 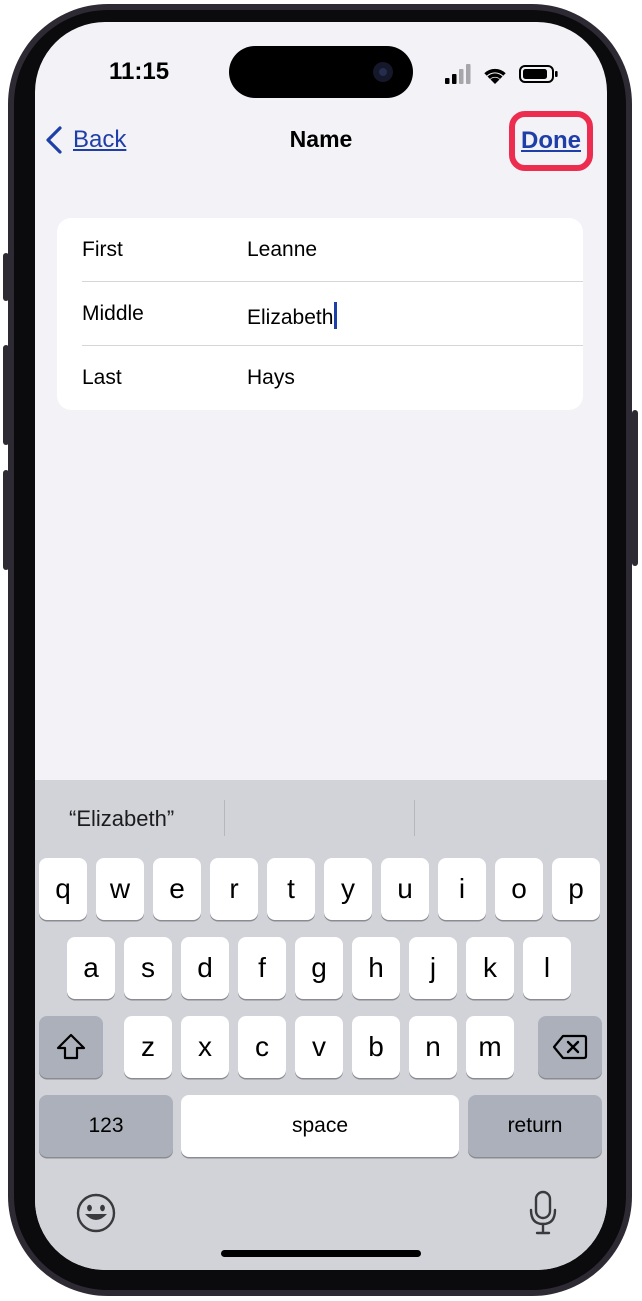 What do you see at coordinates (282, 250) in the screenshot?
I see `first-name-field: Leanne` at bounding box center [282, 250].